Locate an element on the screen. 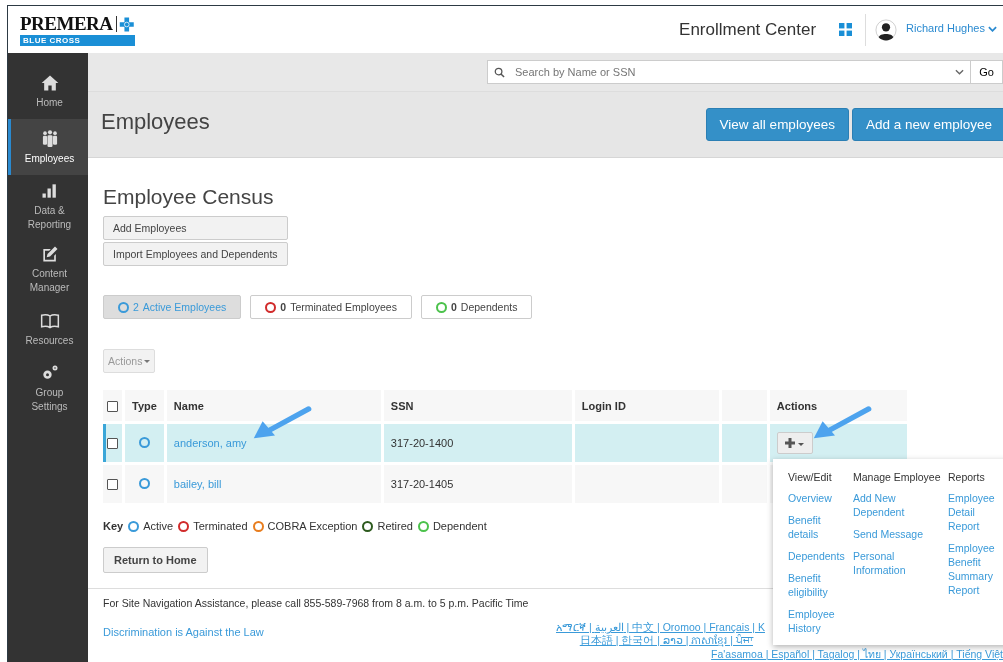  chevron-down-icon is located at coordinates (992, 28).